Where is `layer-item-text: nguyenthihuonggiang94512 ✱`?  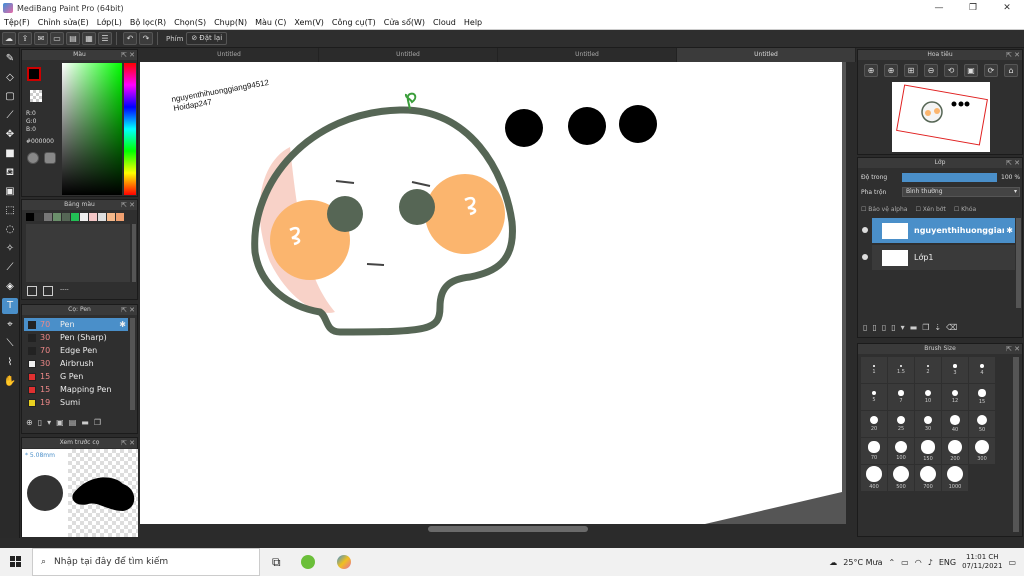
layer-item-text: nguyenthihuonggiang94512 ✱ is located at coordinates (943, 230).